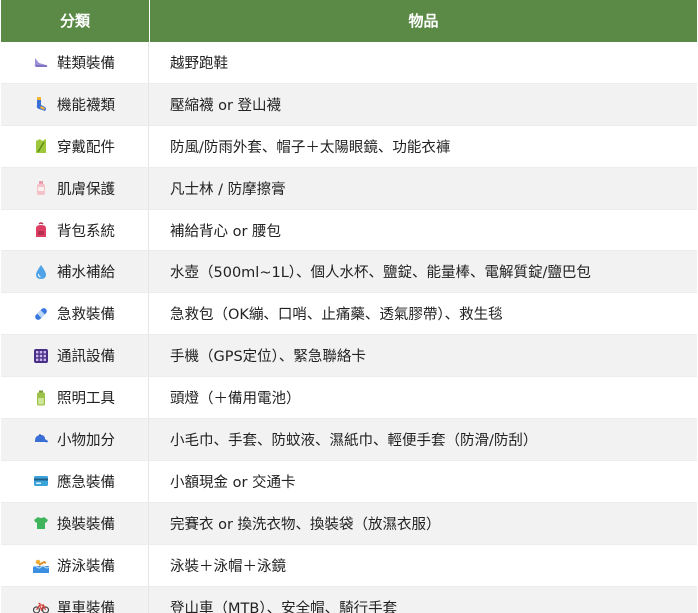  I want to click on cap-icon, so click(41, 439).